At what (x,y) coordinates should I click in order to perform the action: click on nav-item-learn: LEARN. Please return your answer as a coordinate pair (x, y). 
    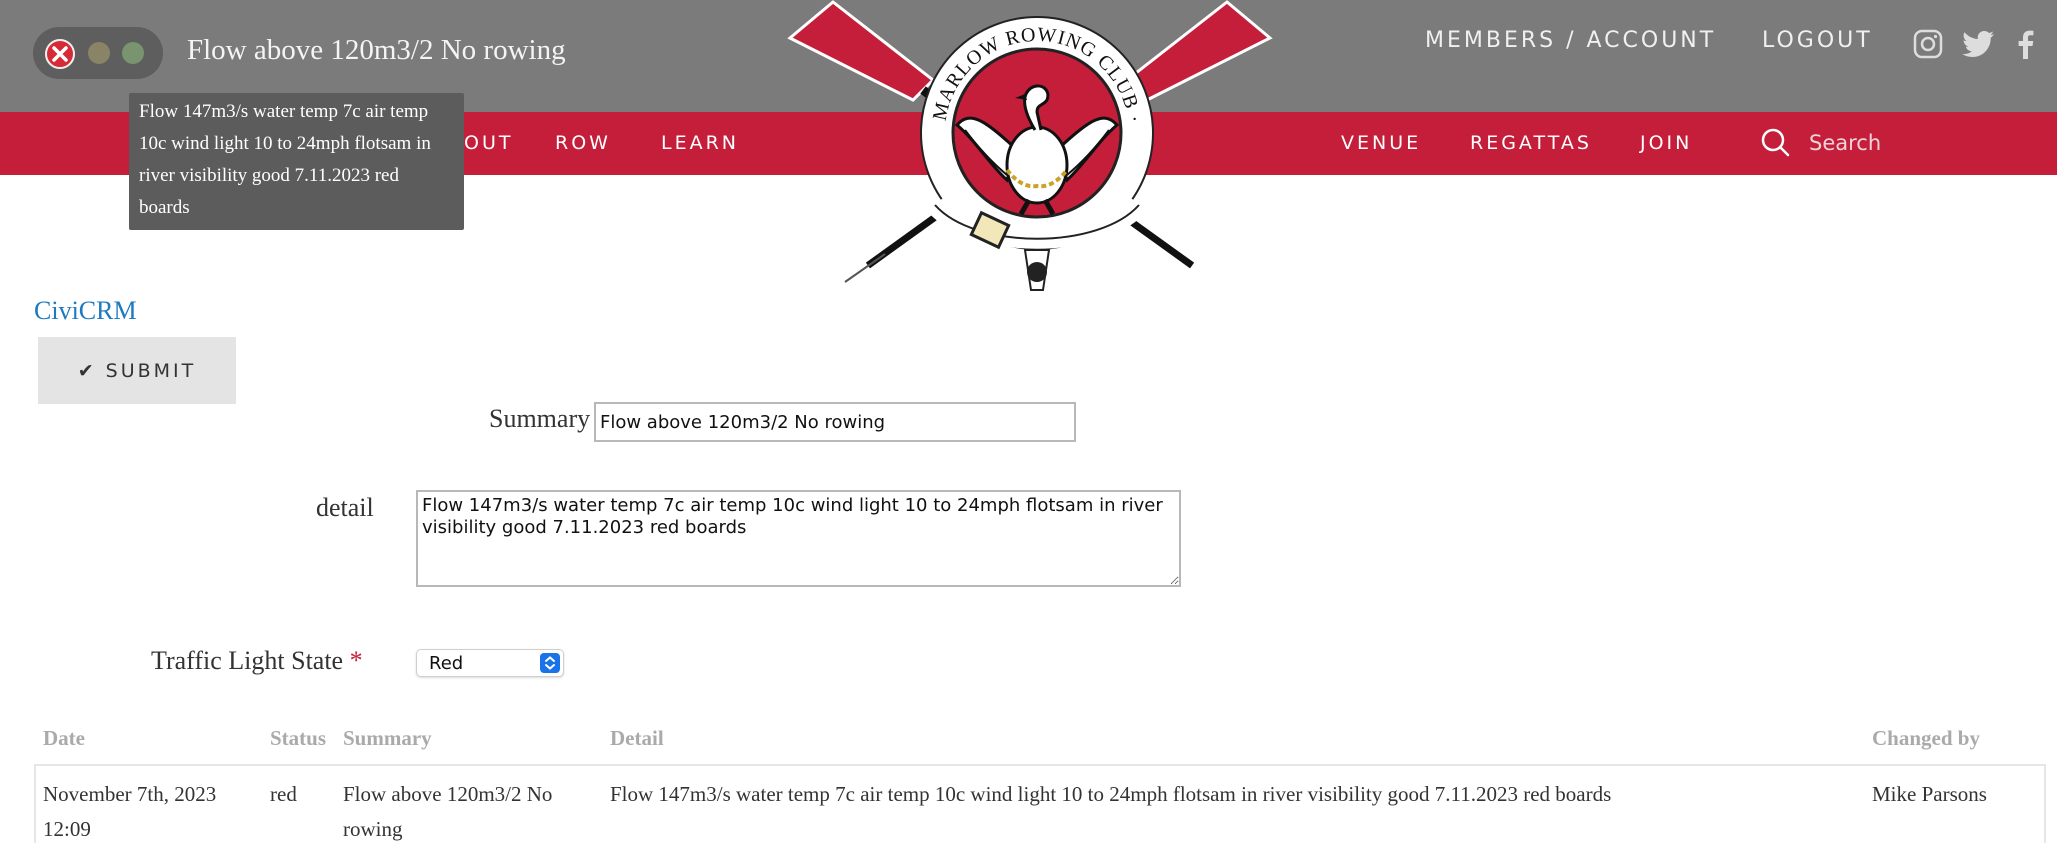
    Looking at the image, I should click on (700, 143).